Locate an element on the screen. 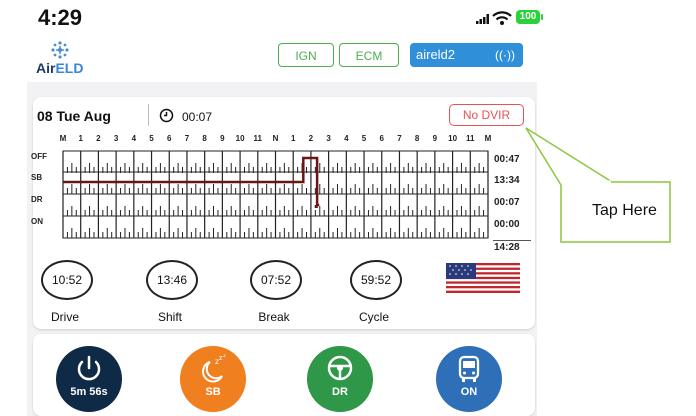 The width and height of the screenshot is (696, 416). break-label: Break is located at coordinates (274, 317).